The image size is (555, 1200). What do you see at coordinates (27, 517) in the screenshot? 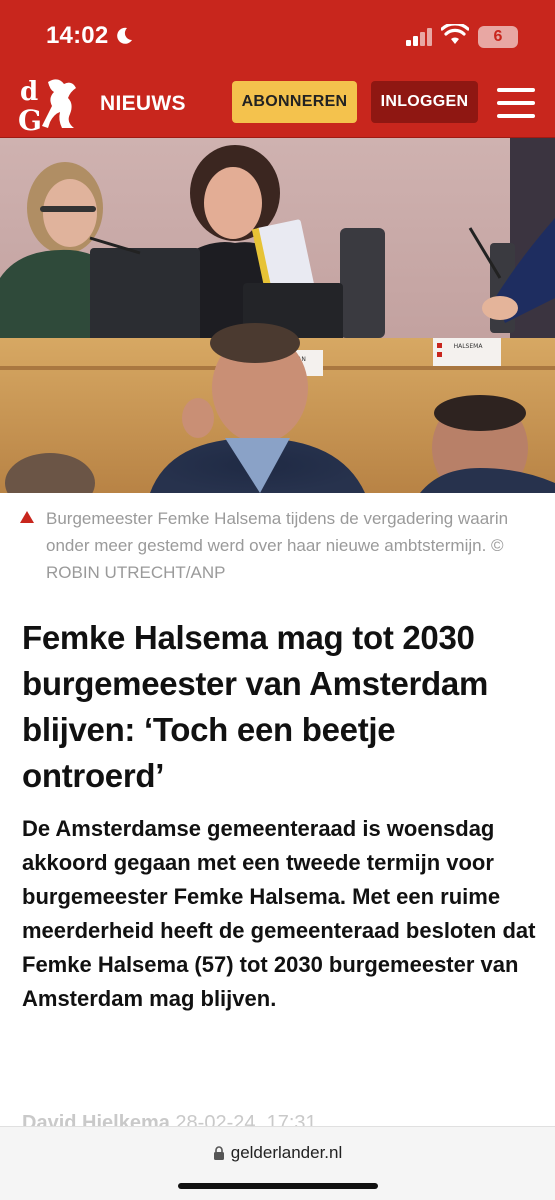
I see `warning-triangle-icon` at bounding box center [27, 517].